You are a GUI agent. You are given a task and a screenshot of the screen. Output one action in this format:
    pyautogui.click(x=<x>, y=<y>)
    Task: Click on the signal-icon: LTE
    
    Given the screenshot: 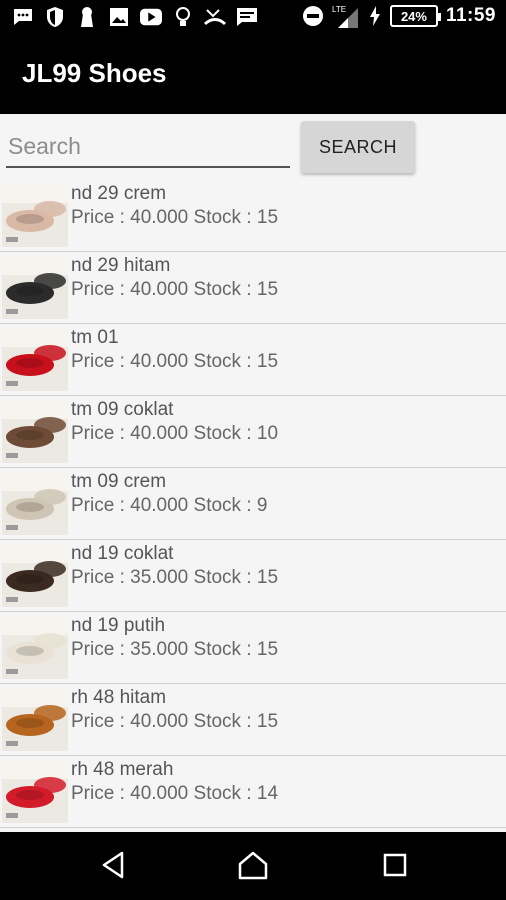 What is the action you would take?
    pyautogui.click(x=346, y=16)
    